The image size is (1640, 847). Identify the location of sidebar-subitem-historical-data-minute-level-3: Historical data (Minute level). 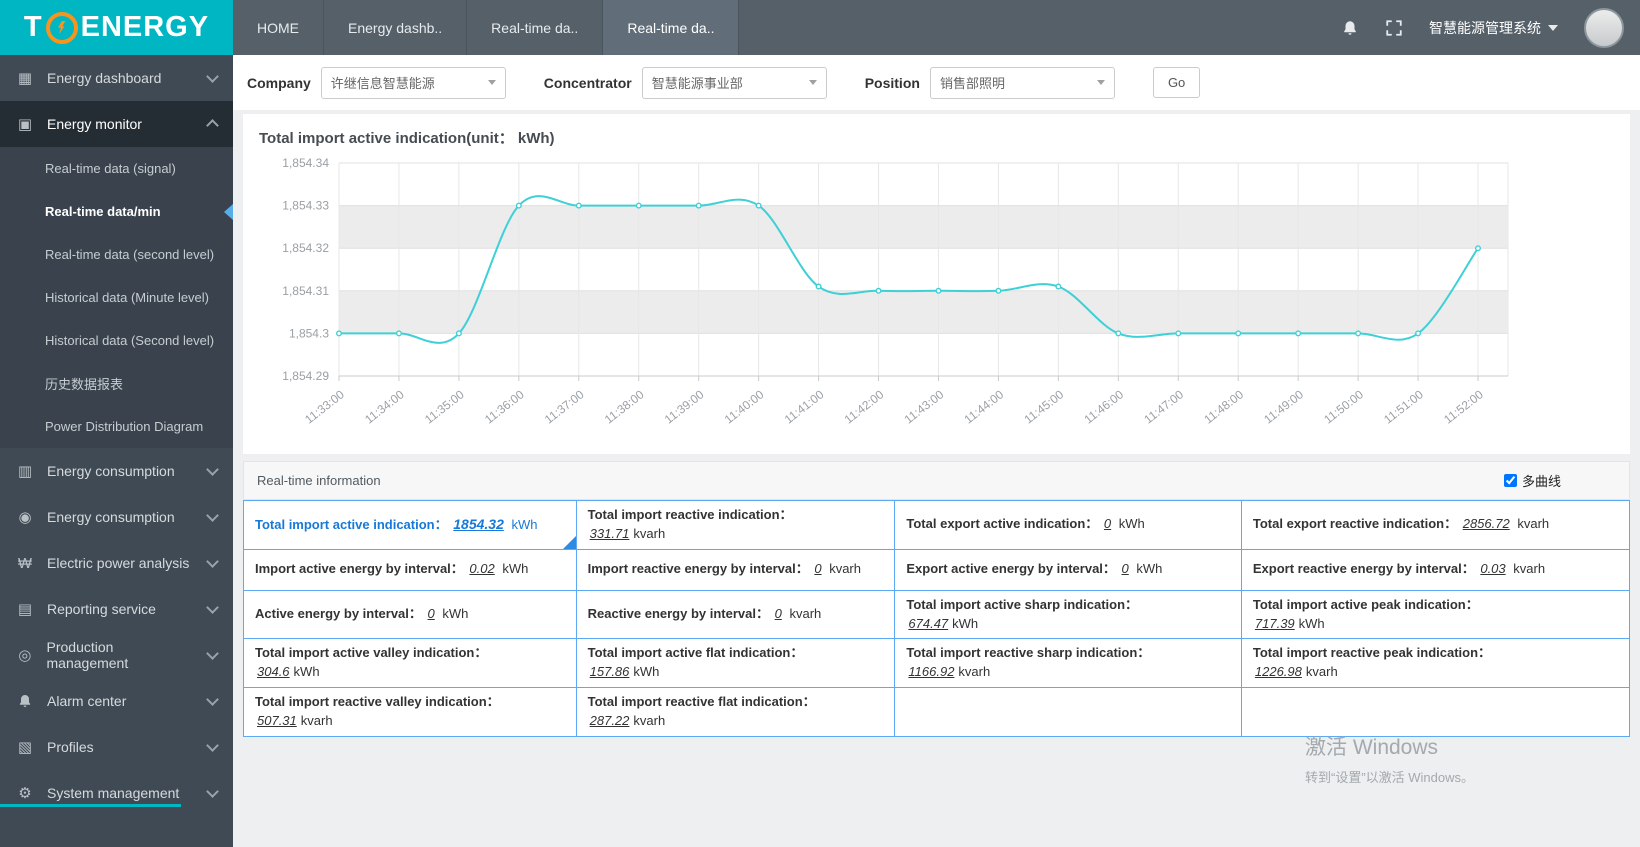
(116, 297).